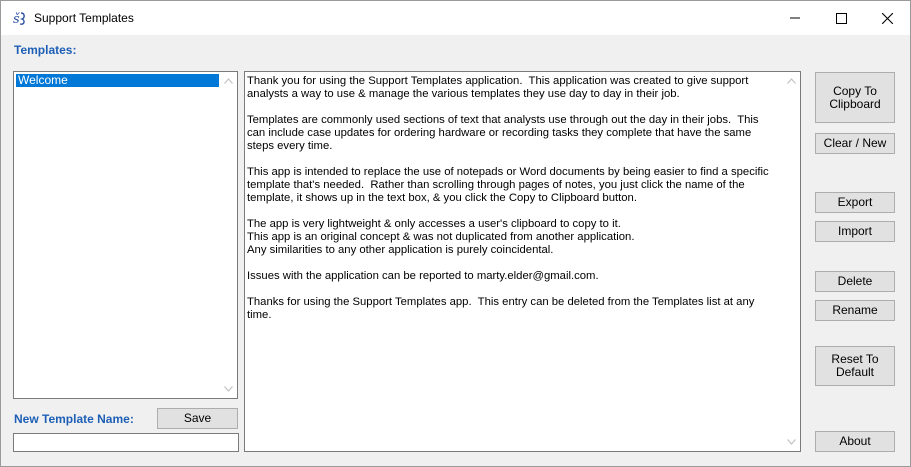 The height and width of the screenshot is (467, 911). I want to click on clear-new-button: Clear / New, so click(855, 143).